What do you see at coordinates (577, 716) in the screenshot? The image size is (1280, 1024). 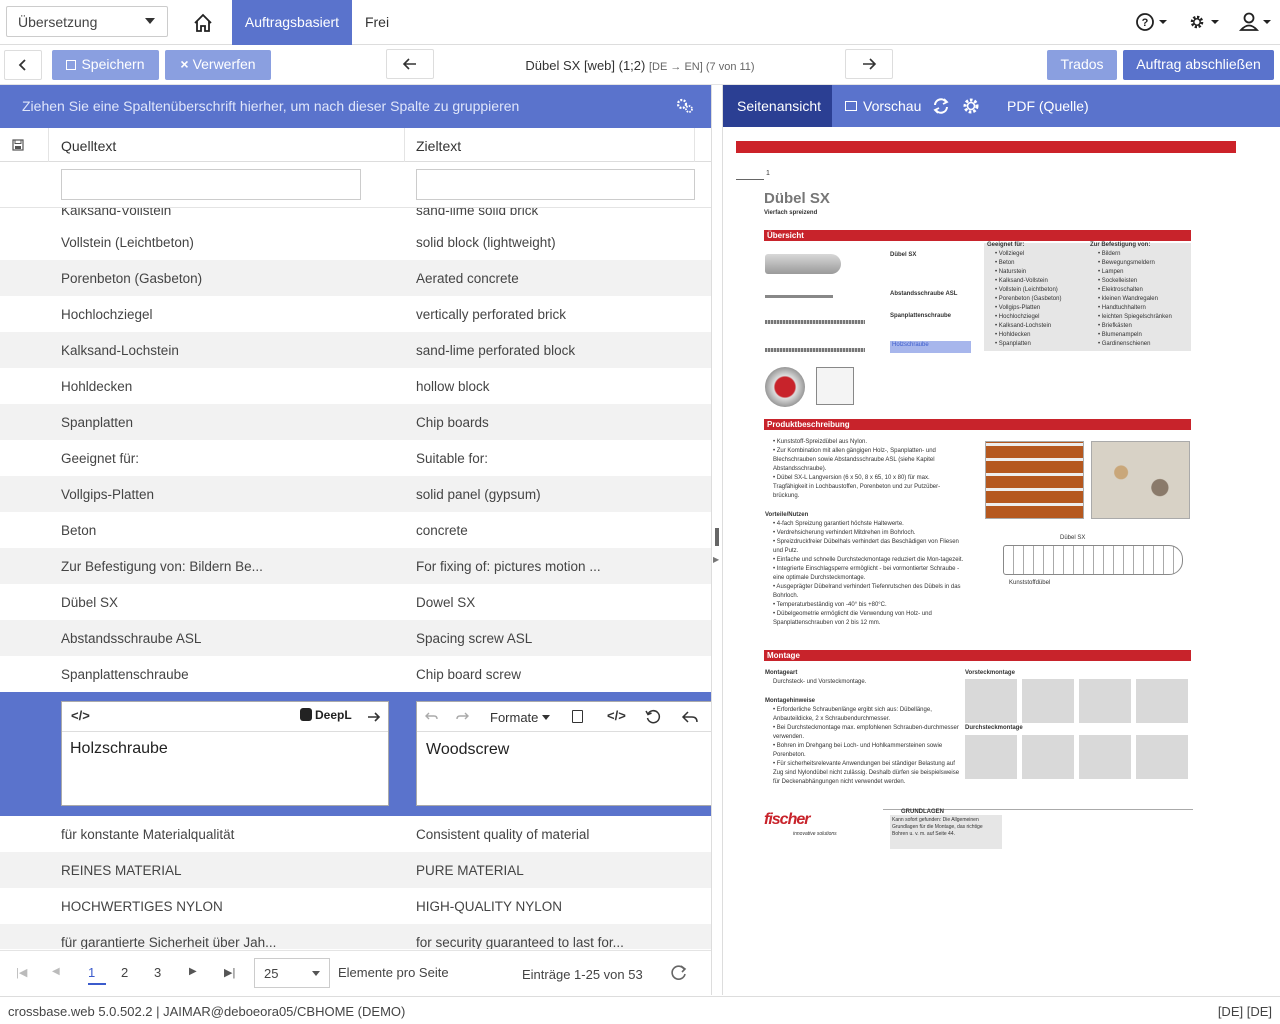 I see `paste-icon` at bounding box center [577, 716].